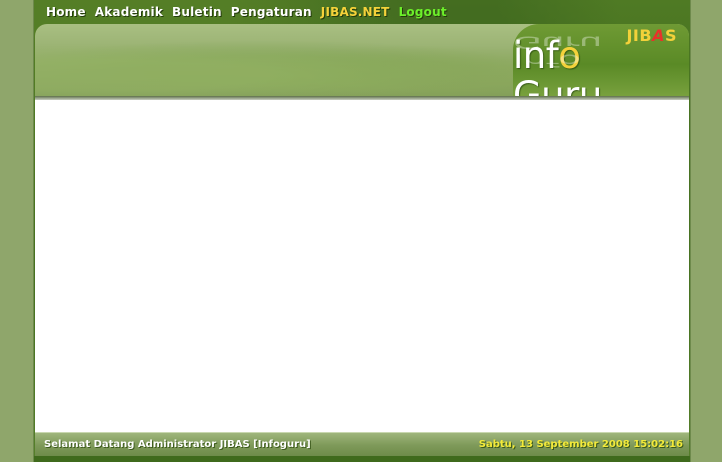  Describe the element at coordinates (271, 12) in the screenshot. I see `nav-pengaturan: Pengaturan` at that location.